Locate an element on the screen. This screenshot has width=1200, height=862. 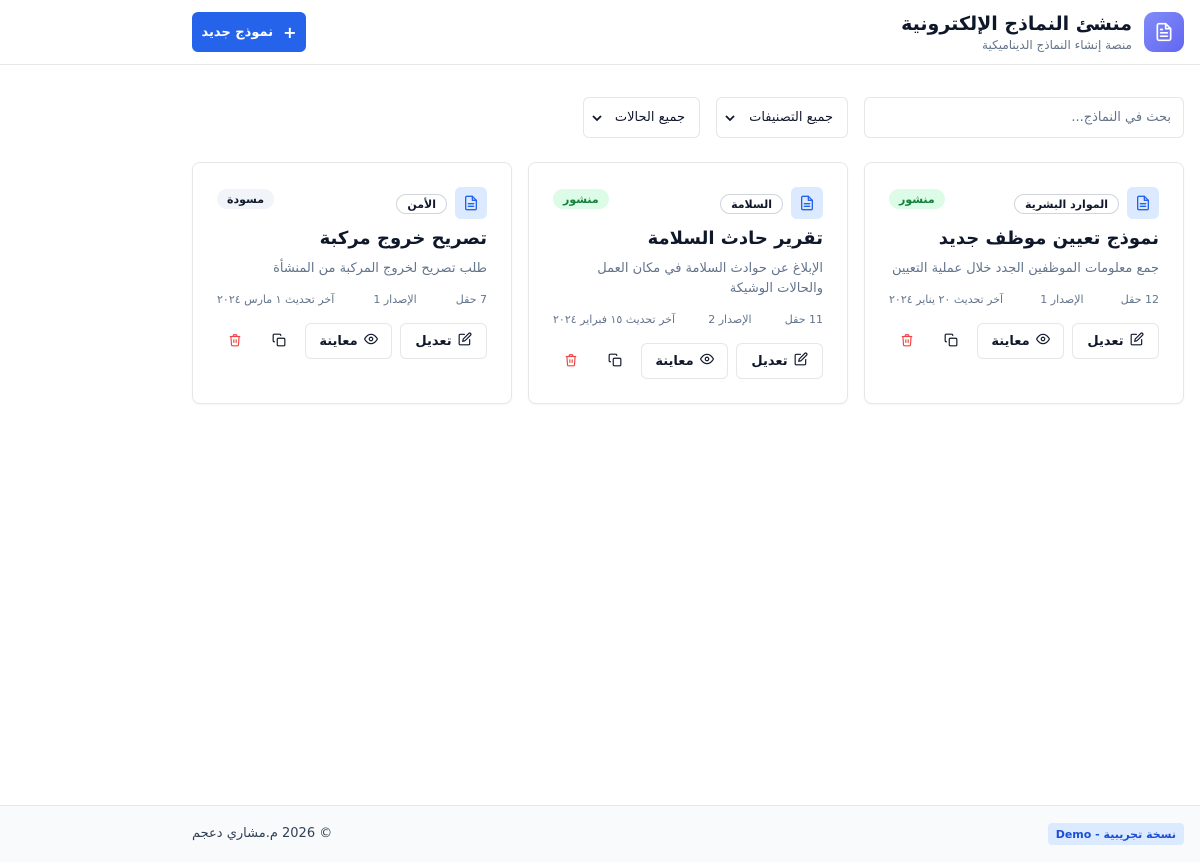
category-badge: الأمن is located at coordinates (421, 204).